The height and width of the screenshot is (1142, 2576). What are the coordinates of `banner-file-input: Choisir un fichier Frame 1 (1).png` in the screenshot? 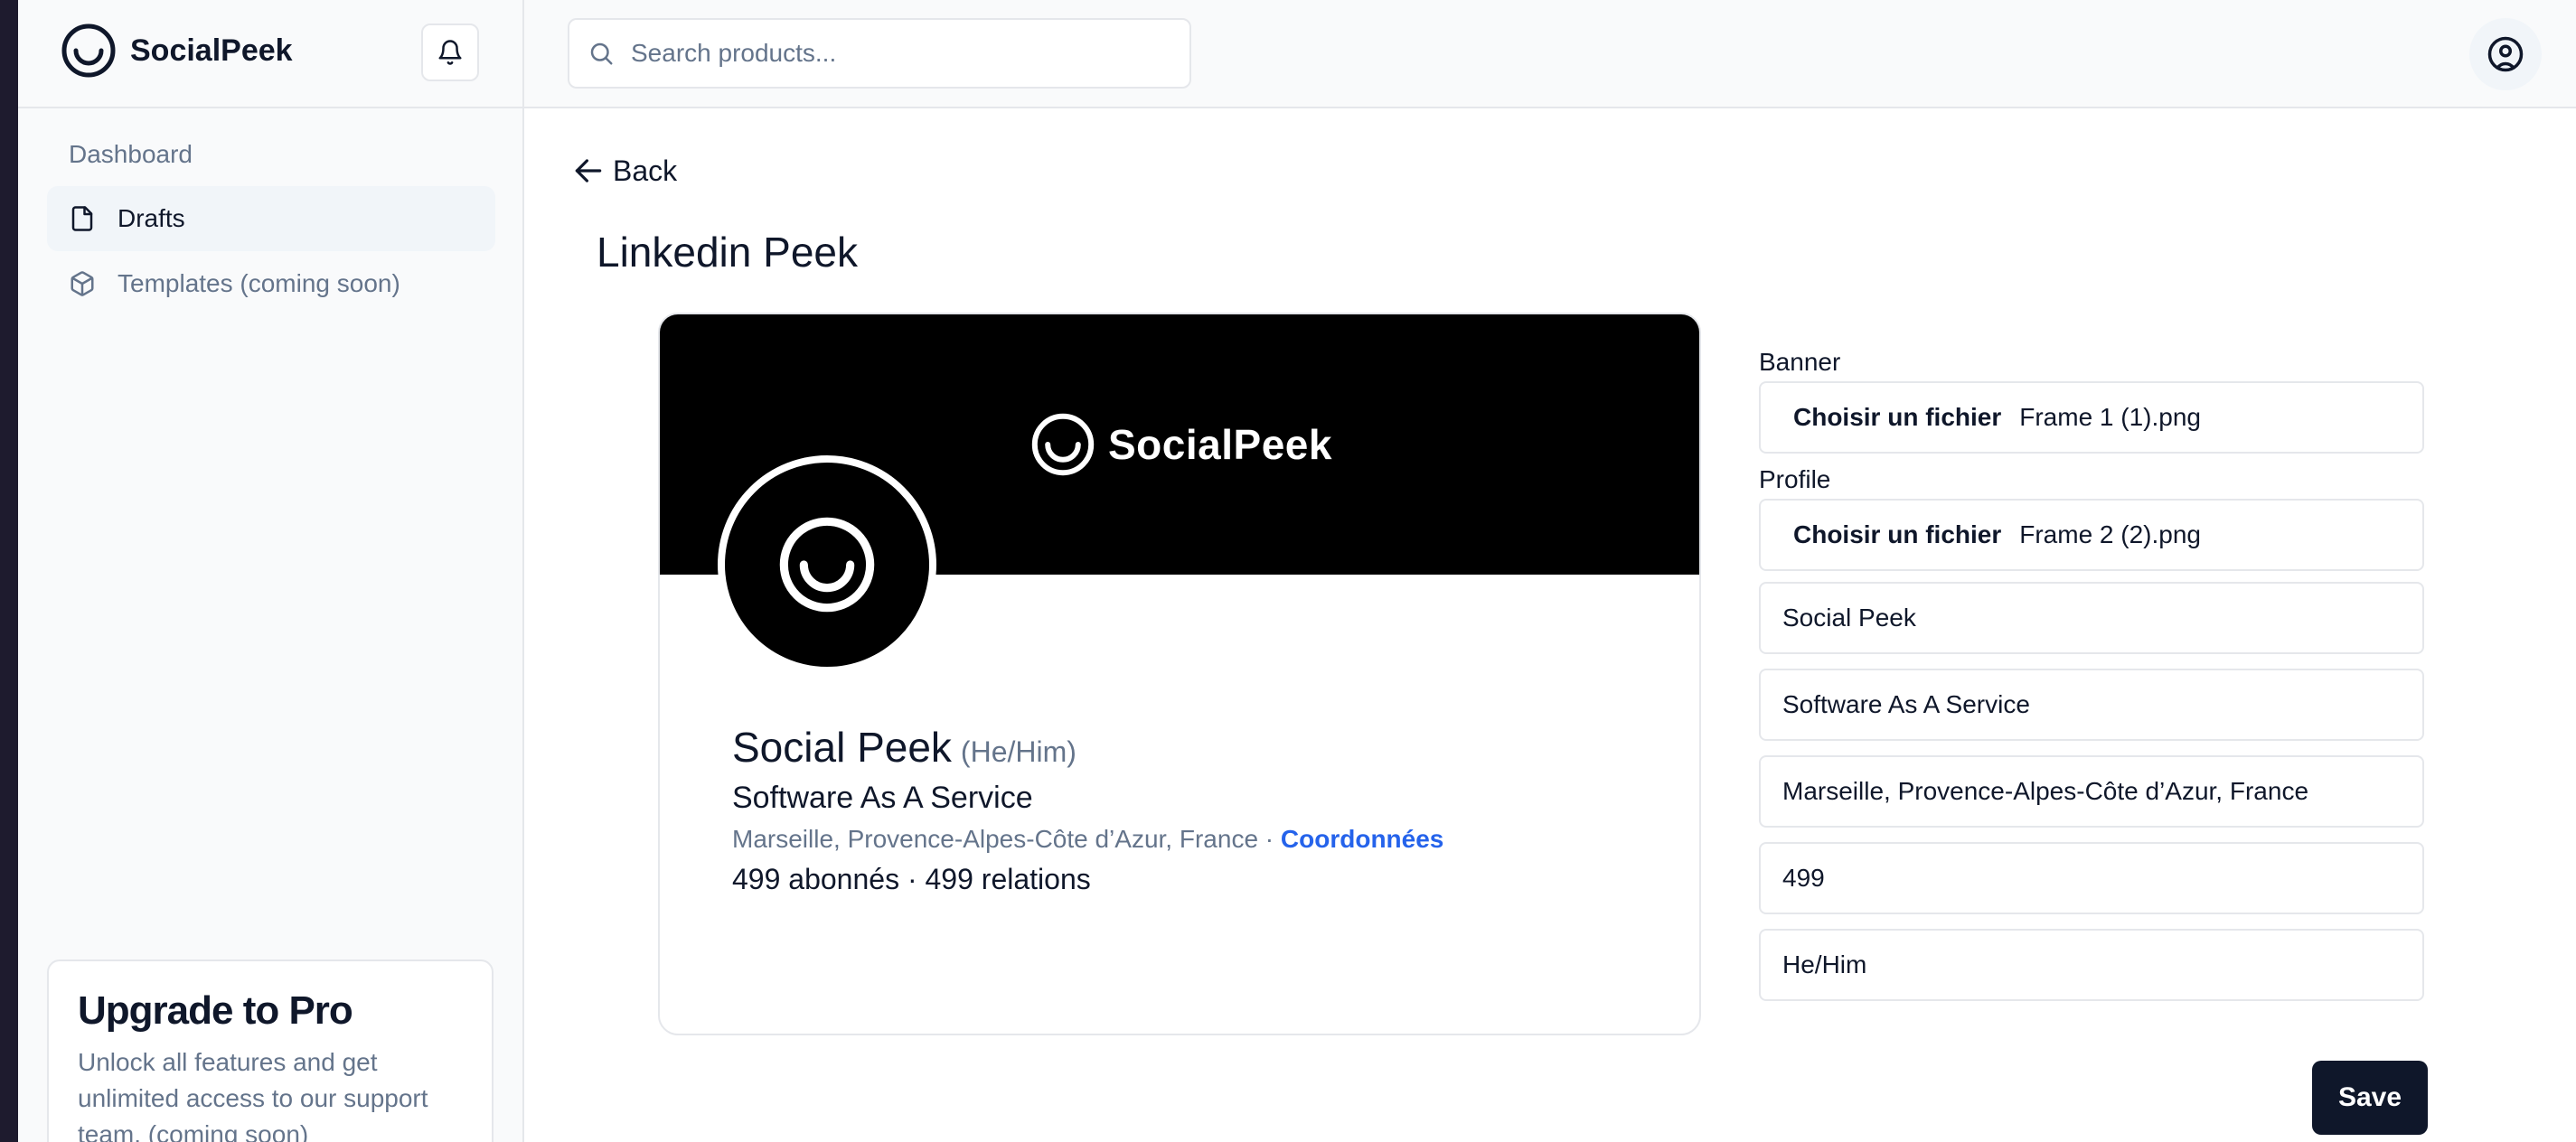 It's located at (2092, 417).